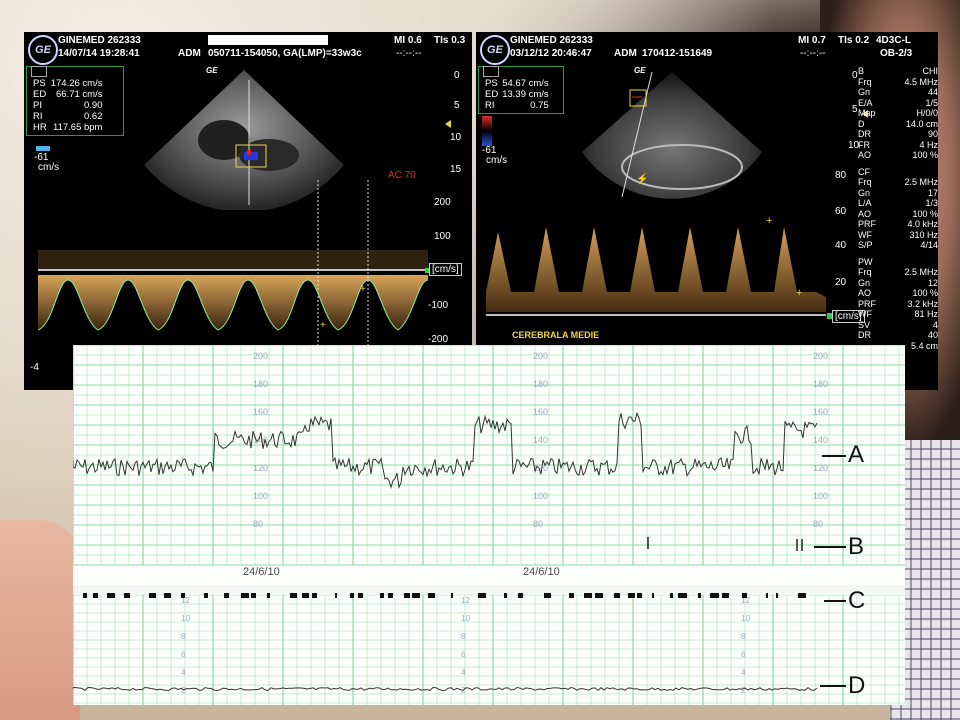 This screenshot has height=720, width=960. I want to click on fhr-tick-label: 80, so click(538, 524).